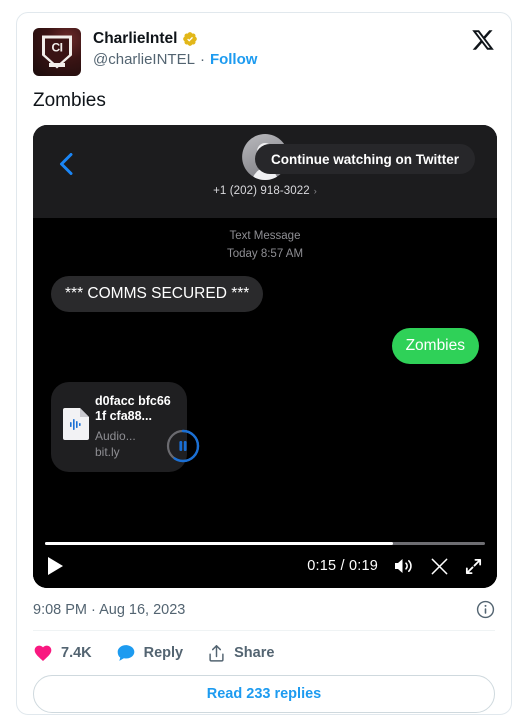 The image size is (528, 727). Describe the element at coordinates (154, 294) in the screenshot. I see `message-bubble-incoming: *** COMMS SECURED ***` at that location.